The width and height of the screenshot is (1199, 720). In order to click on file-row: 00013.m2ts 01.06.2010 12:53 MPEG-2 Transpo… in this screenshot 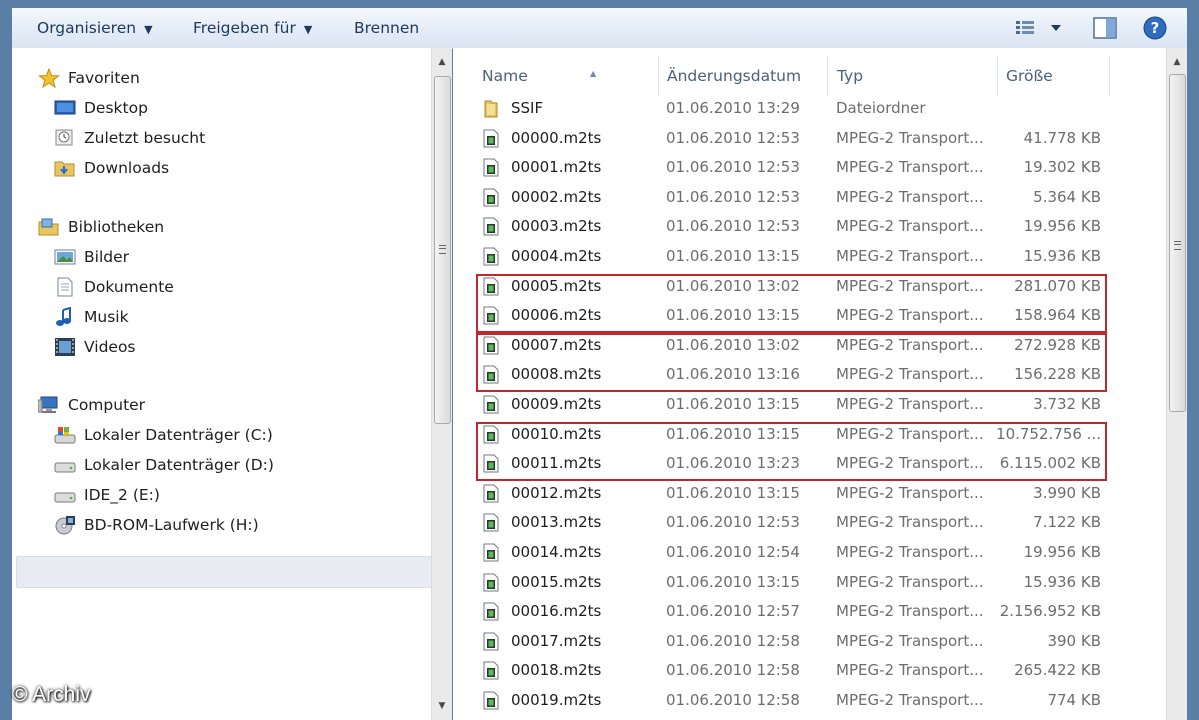, I will do `click(791, 522)`.